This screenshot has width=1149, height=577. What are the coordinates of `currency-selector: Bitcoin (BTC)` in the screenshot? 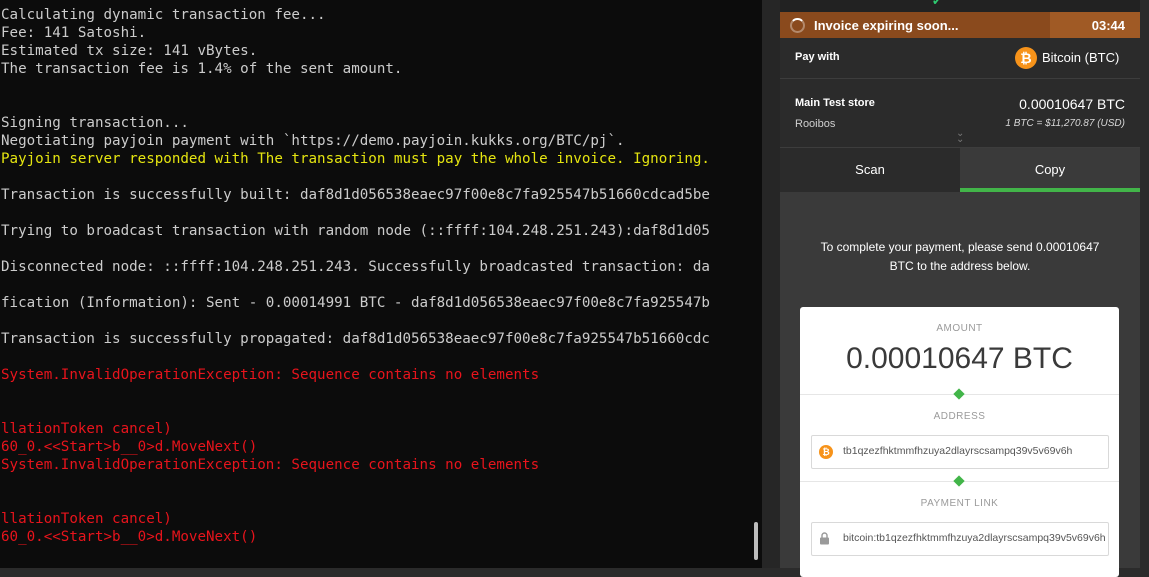 It's located at (1080, 57).